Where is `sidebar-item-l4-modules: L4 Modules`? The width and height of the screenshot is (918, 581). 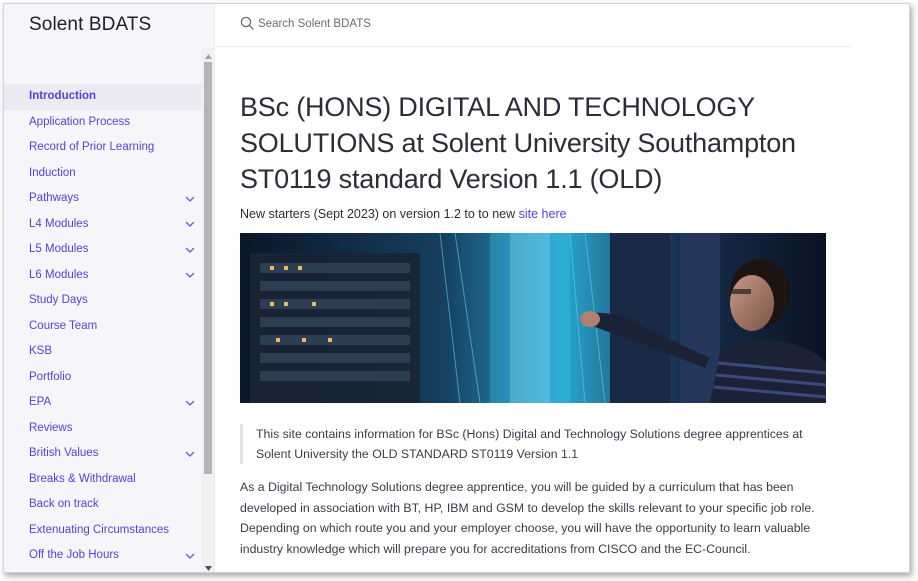
sidebar-item-l4-modules: L4 Modules is located at coordinates (103, 225).